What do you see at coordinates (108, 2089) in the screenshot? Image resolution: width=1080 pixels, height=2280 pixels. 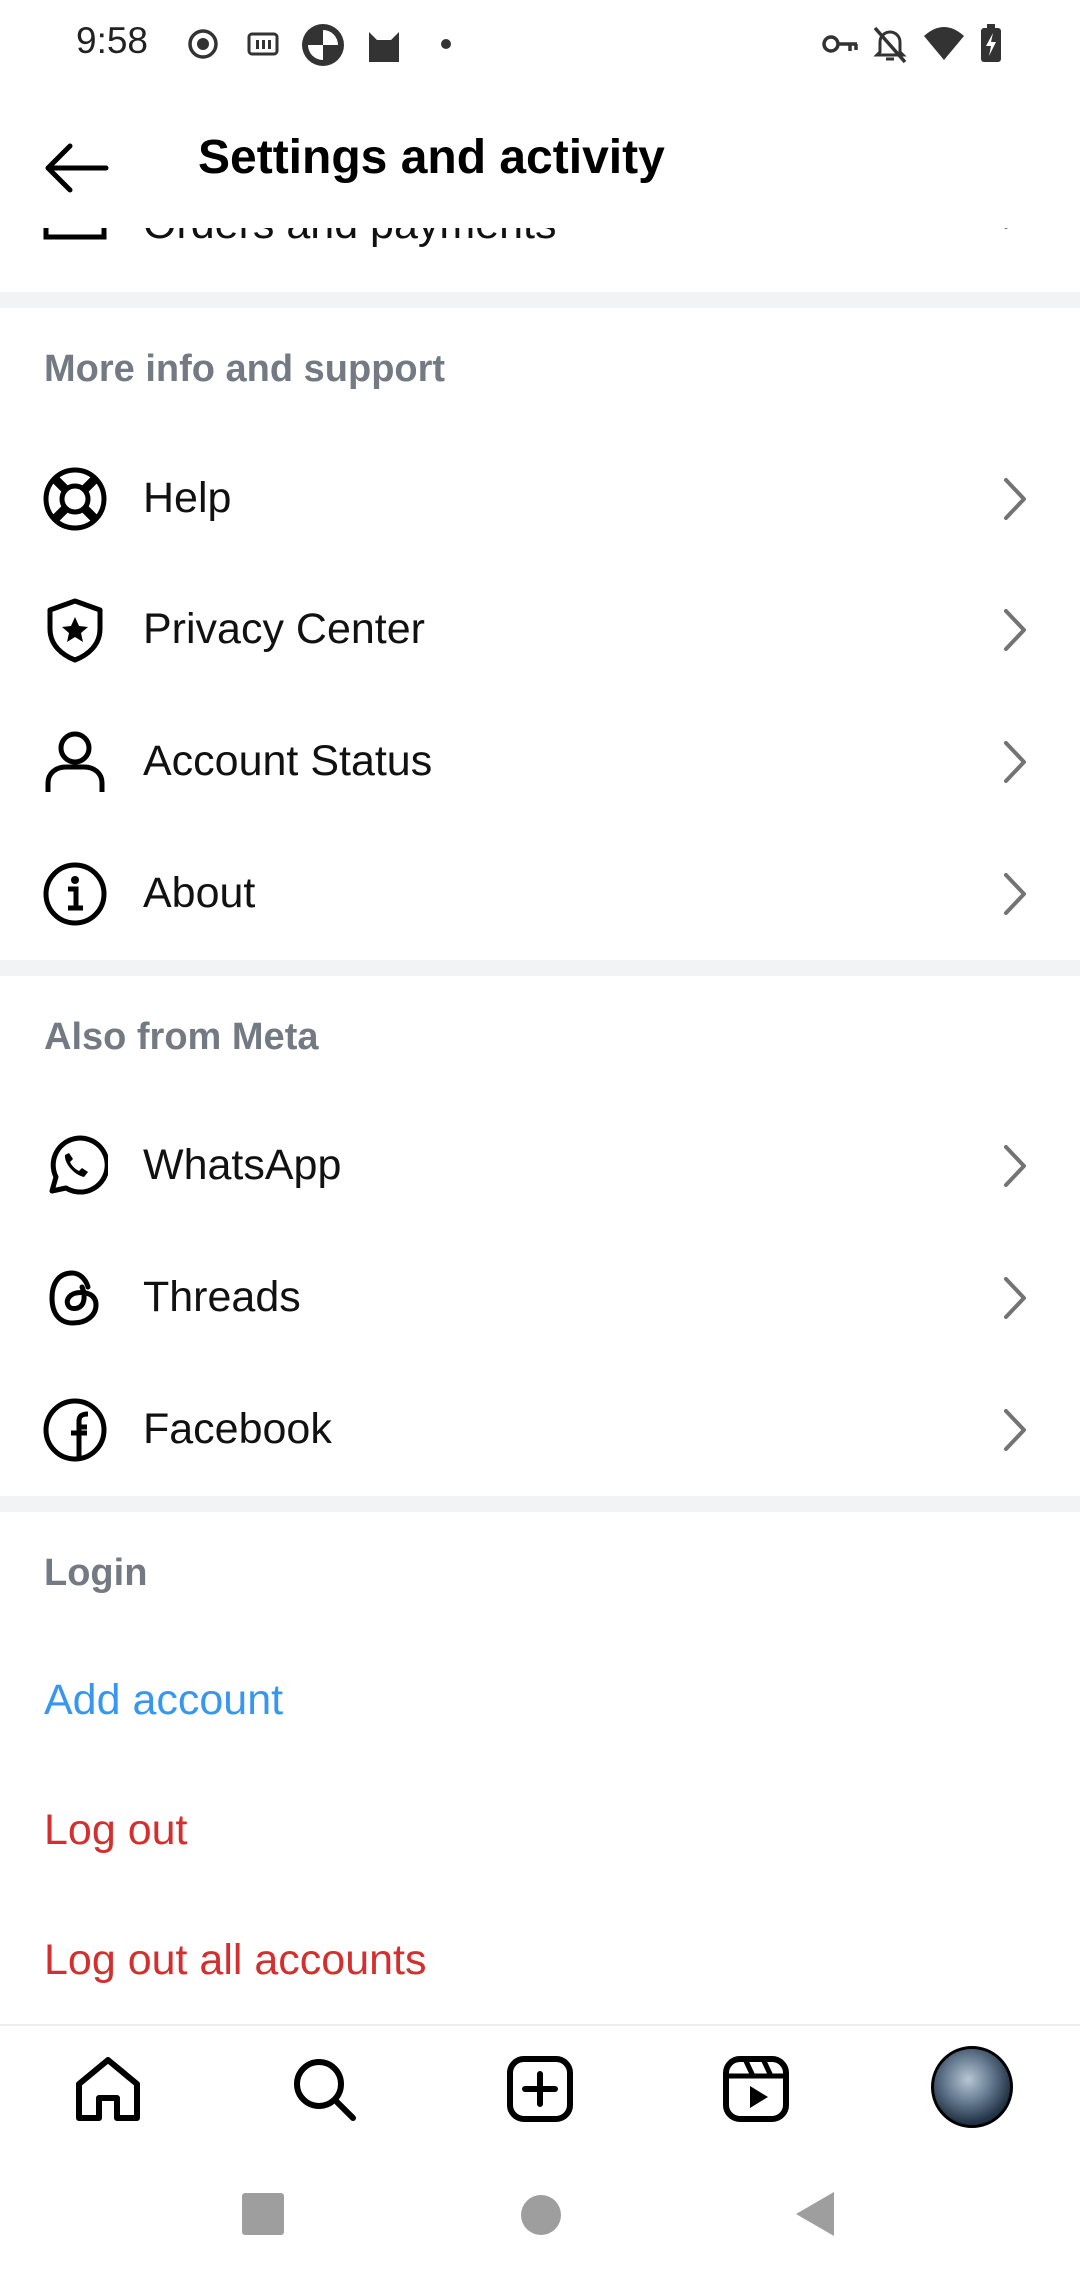 I see `home-icon` at bounding box center [108, 2089].